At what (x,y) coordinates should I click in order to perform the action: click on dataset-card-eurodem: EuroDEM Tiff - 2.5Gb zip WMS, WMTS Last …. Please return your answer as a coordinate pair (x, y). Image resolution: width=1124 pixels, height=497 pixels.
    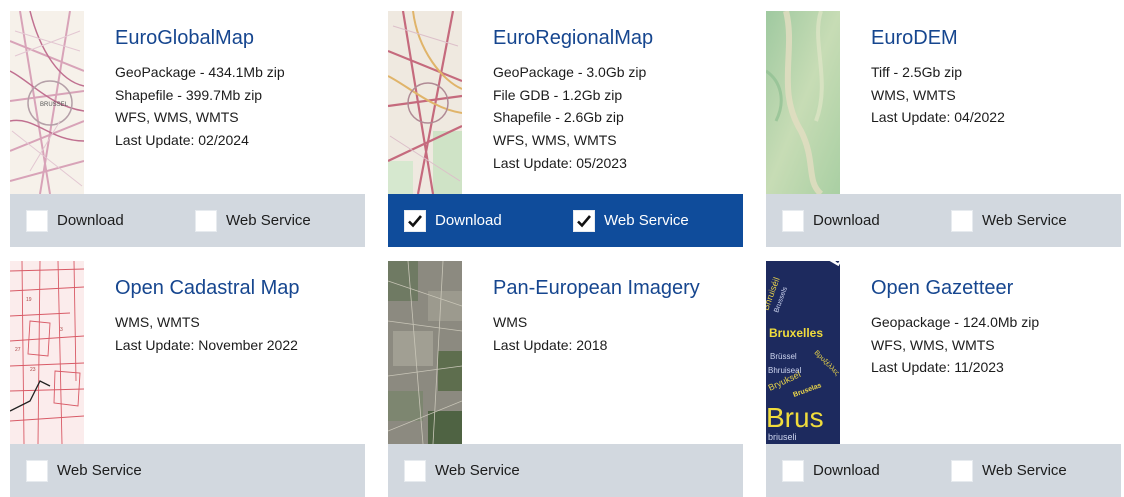
    Looking at the image, I should click on (943, 129).